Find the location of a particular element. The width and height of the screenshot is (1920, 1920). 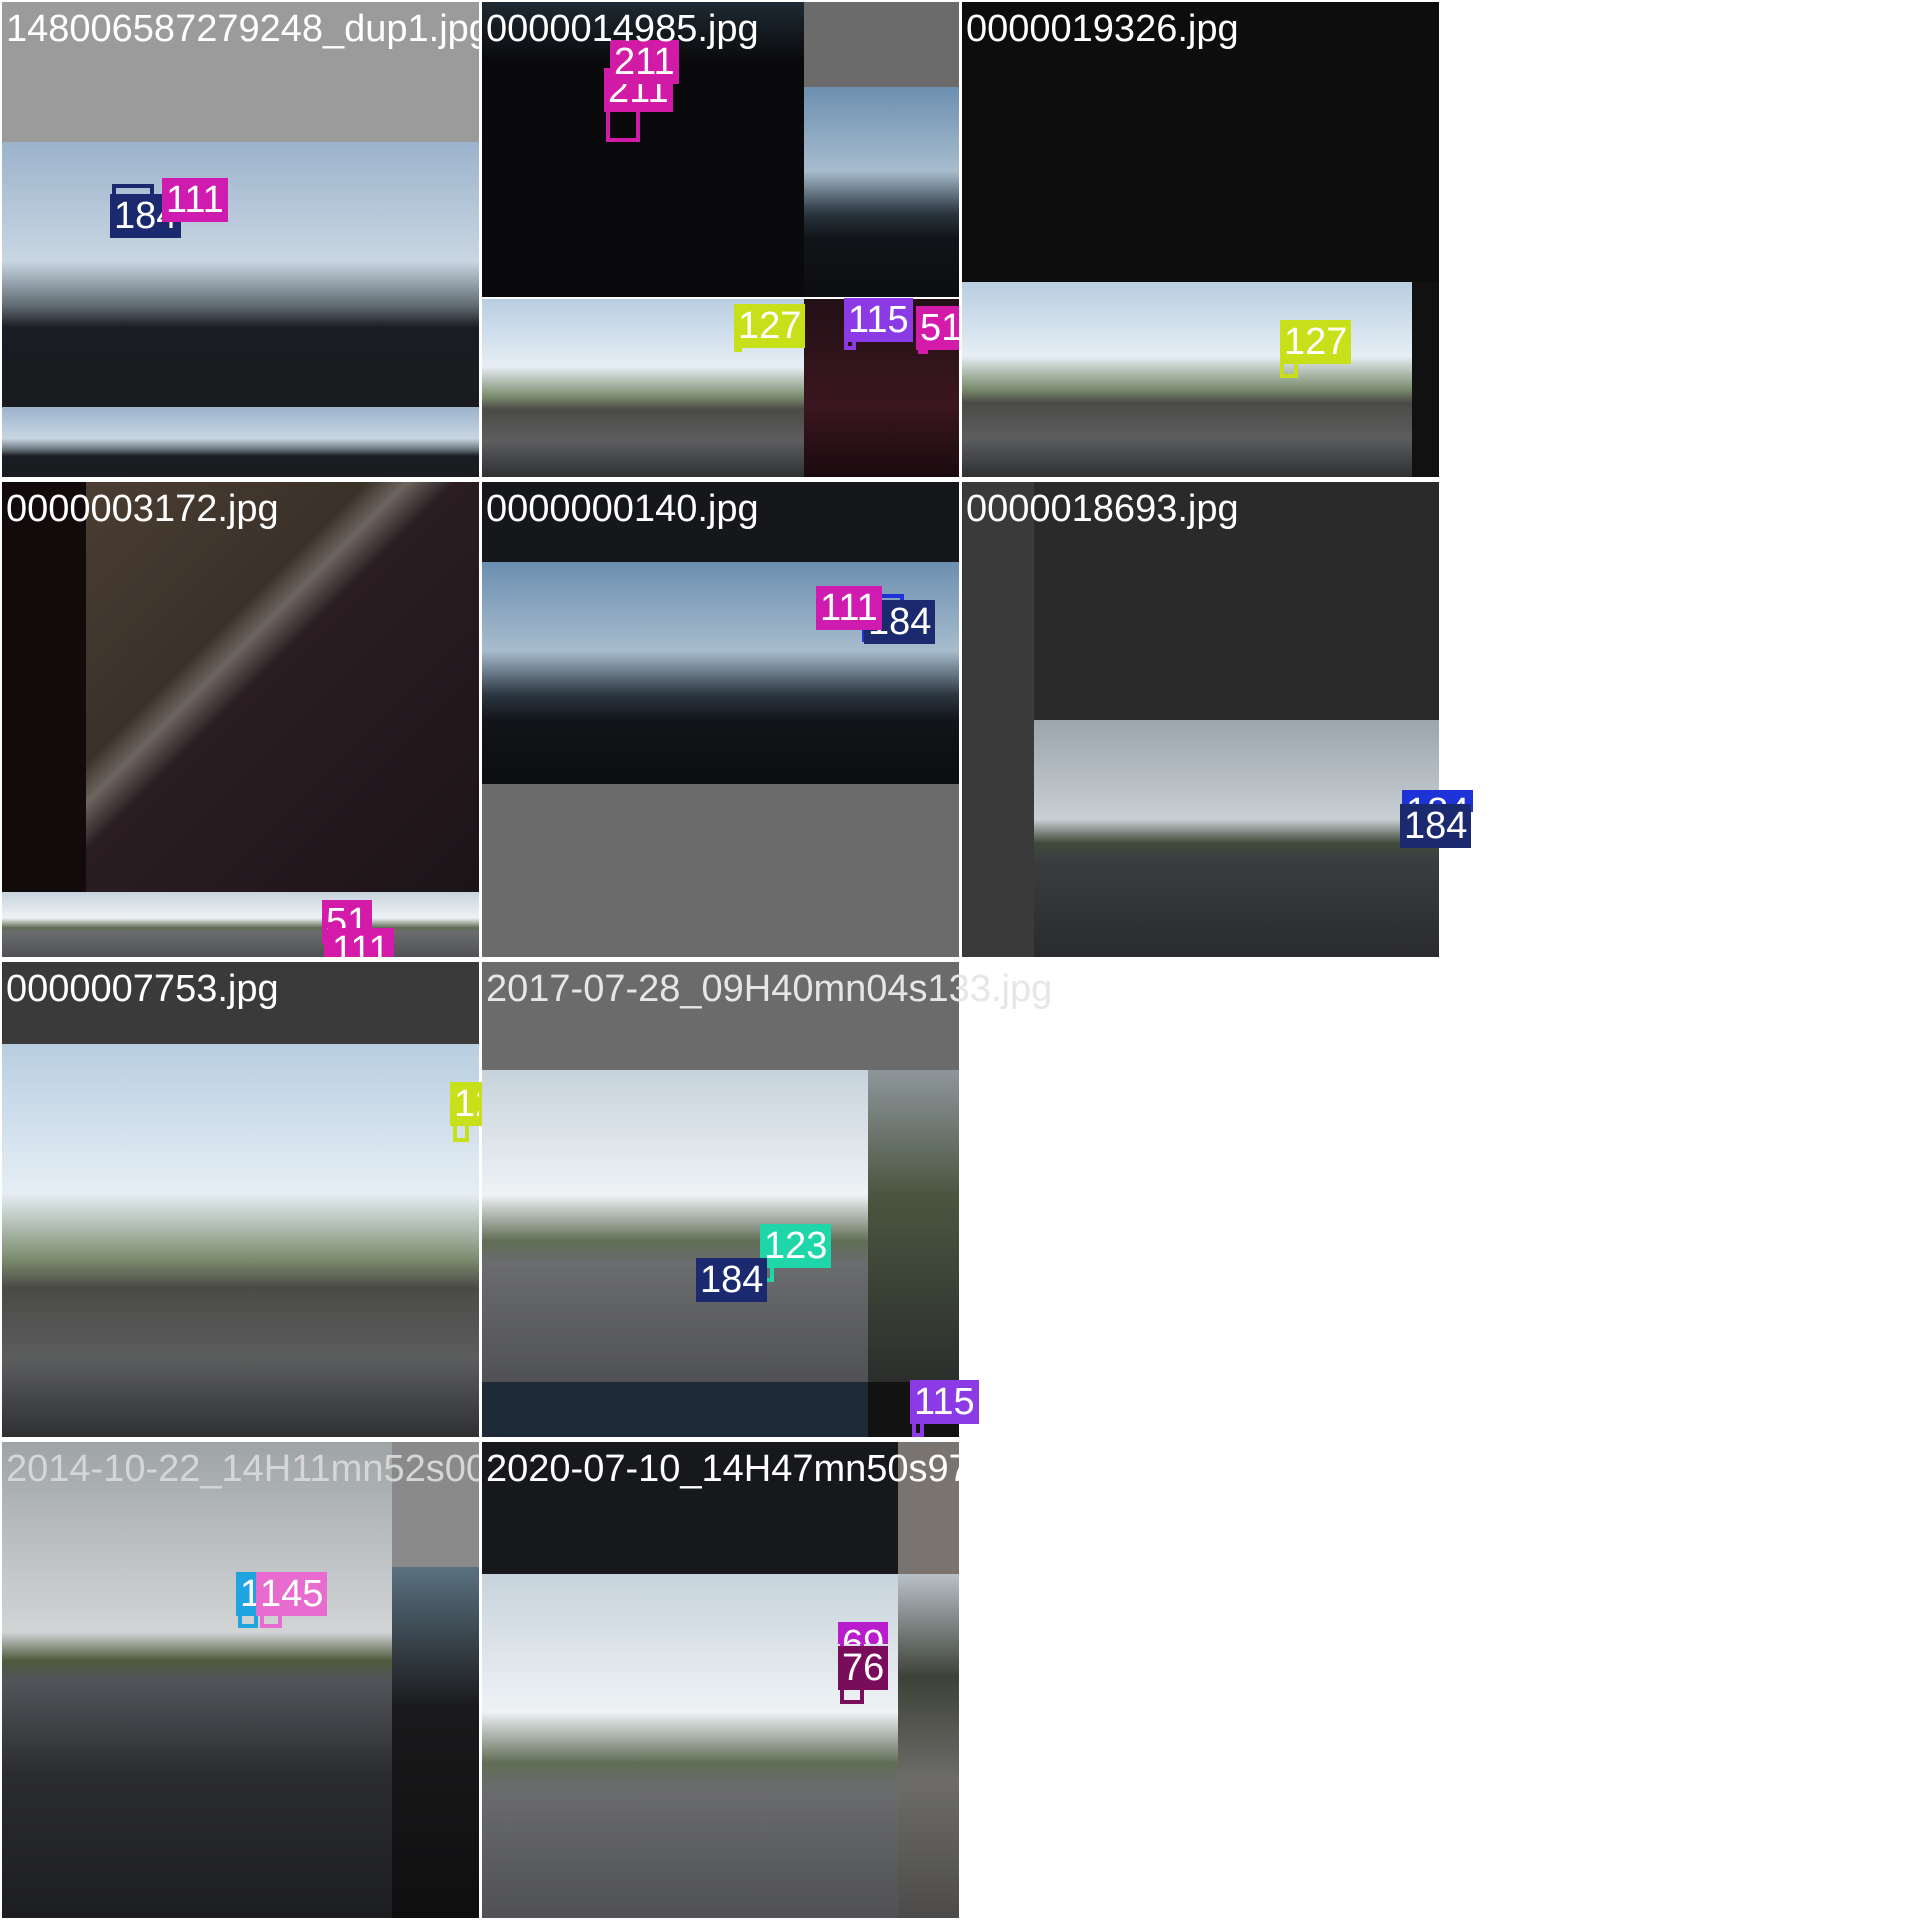

image-filename: 2017-07-28_09H40mn04s133.jpg is located at coordinates (769, 989).